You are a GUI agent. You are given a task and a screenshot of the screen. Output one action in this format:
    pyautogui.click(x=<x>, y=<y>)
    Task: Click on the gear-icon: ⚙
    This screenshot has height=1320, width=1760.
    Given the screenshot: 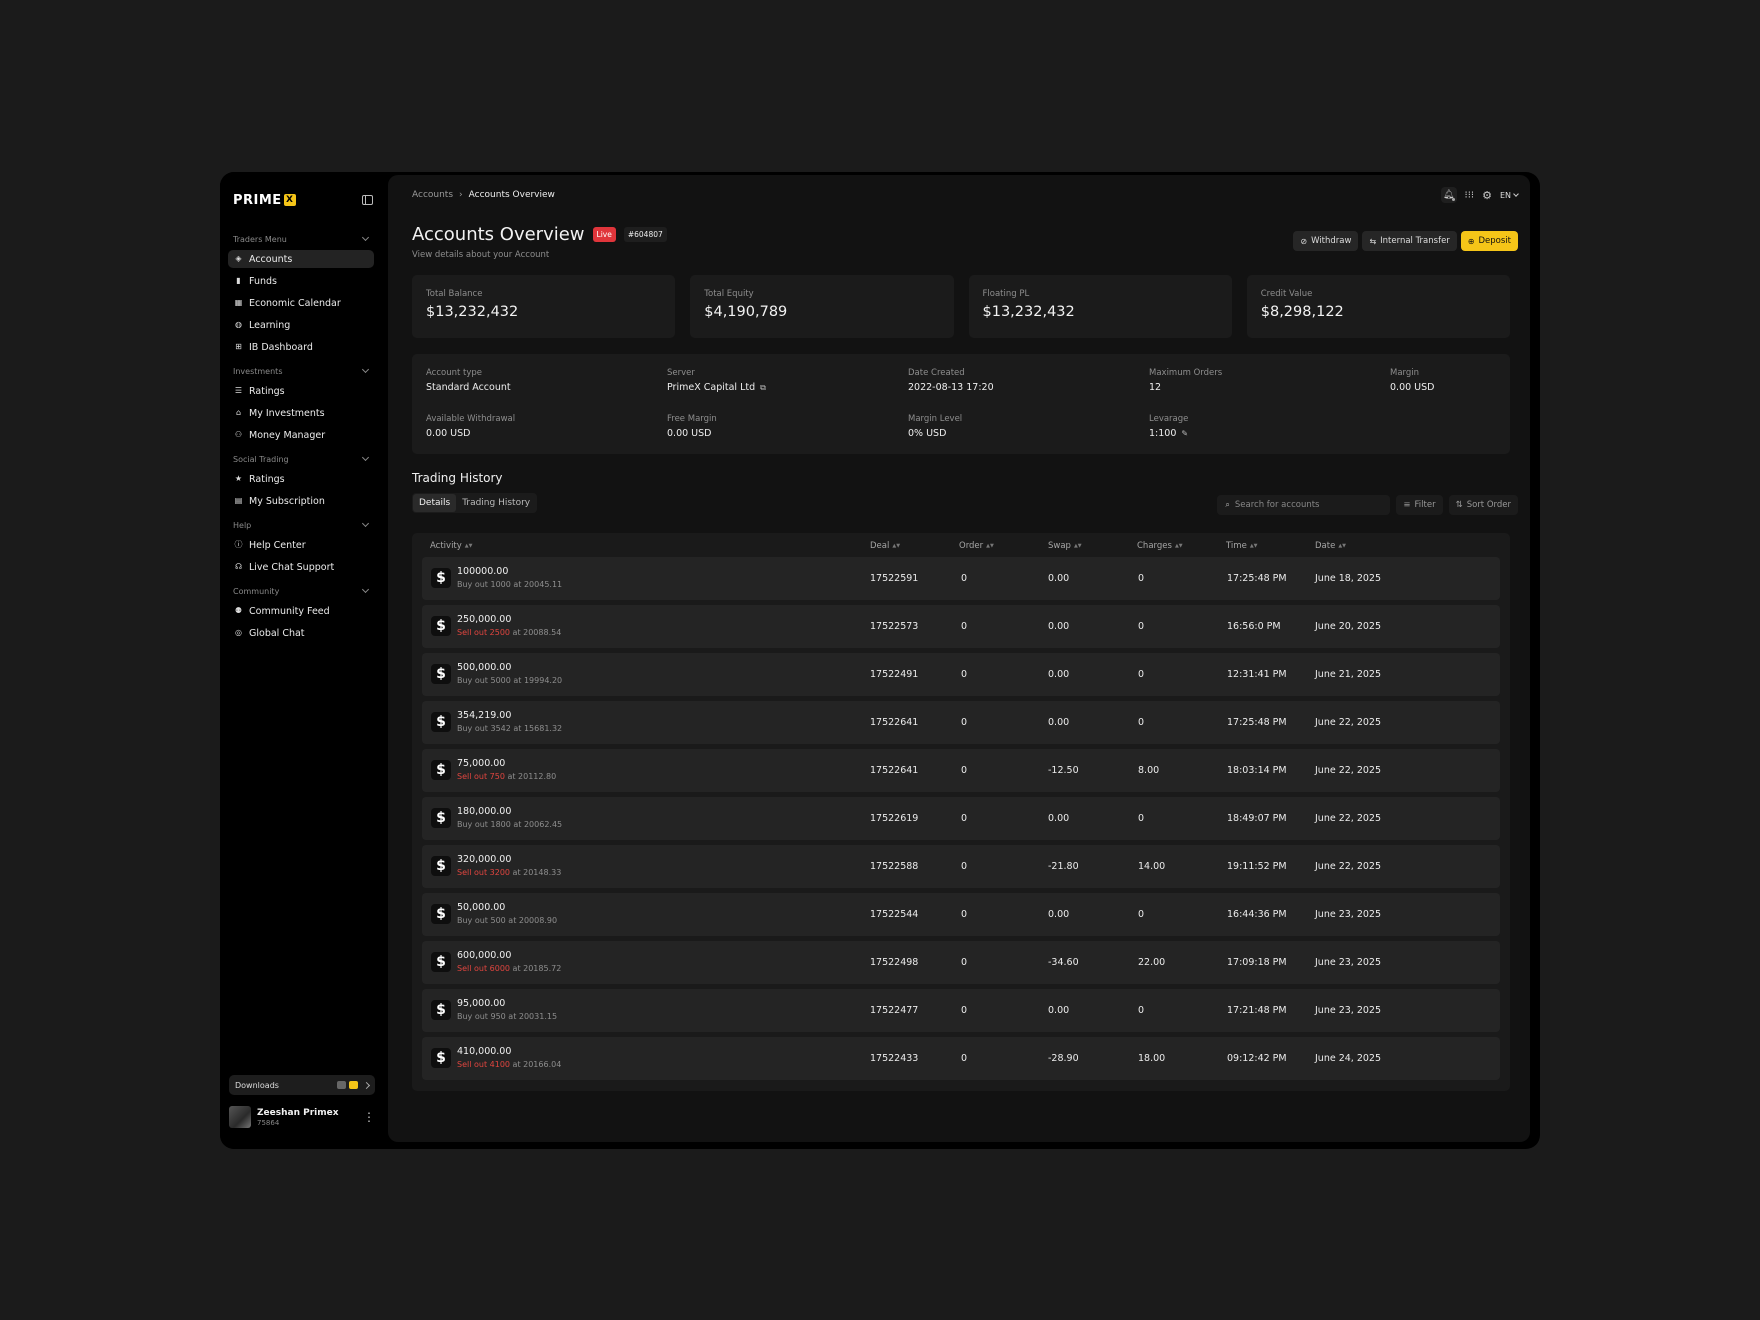 What is the action you would take?
    pyautogui.click(x=1487, y=195)
    